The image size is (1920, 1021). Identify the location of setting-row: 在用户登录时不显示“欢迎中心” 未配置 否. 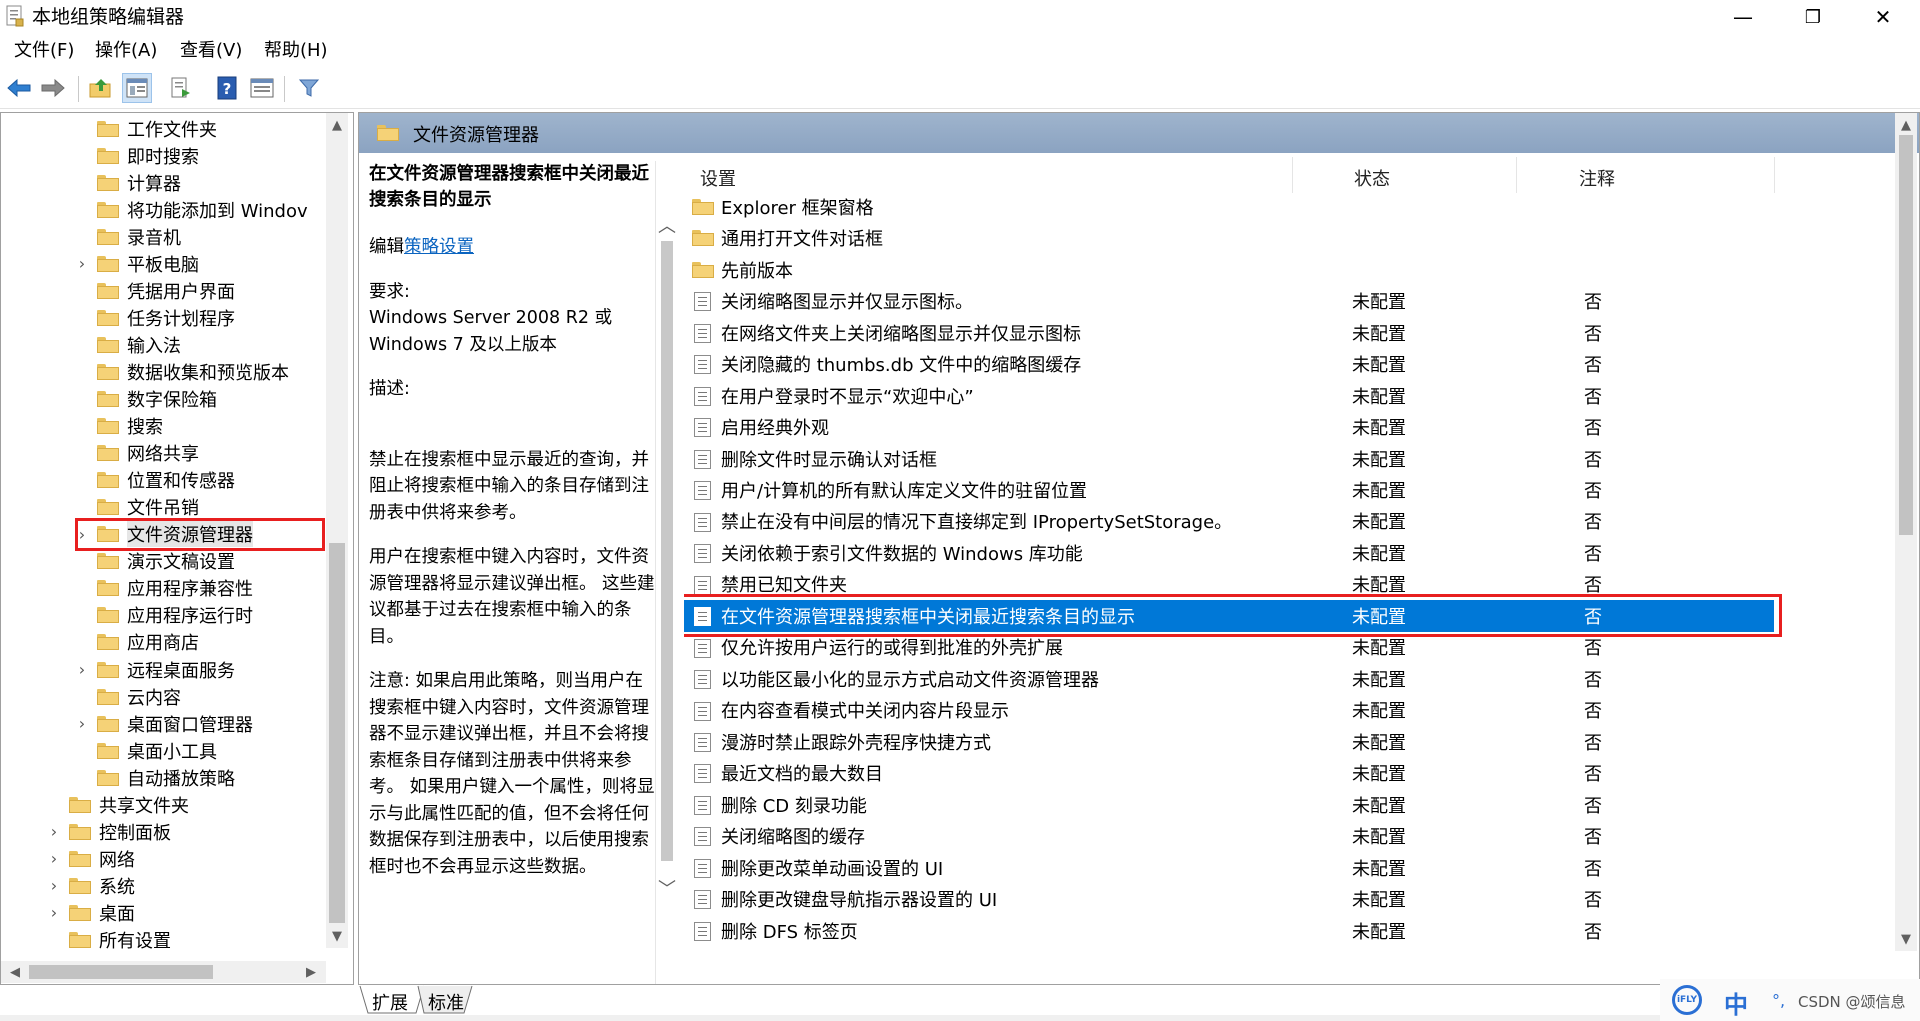
(1234, 396).